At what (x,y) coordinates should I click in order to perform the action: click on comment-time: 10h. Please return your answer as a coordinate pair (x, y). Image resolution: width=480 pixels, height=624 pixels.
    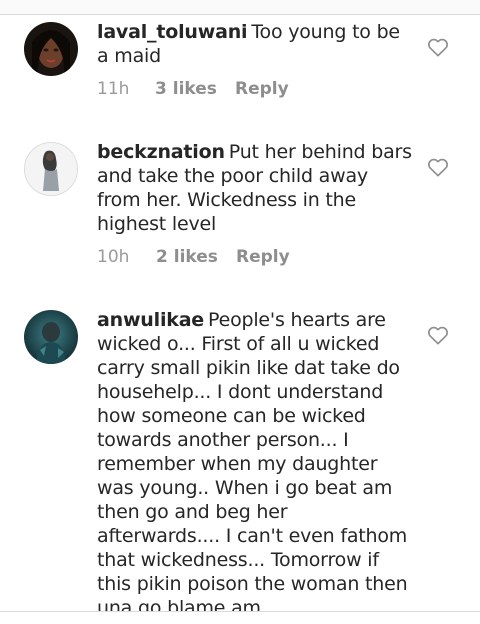
    Looking at the image, I should click on (113, 257).